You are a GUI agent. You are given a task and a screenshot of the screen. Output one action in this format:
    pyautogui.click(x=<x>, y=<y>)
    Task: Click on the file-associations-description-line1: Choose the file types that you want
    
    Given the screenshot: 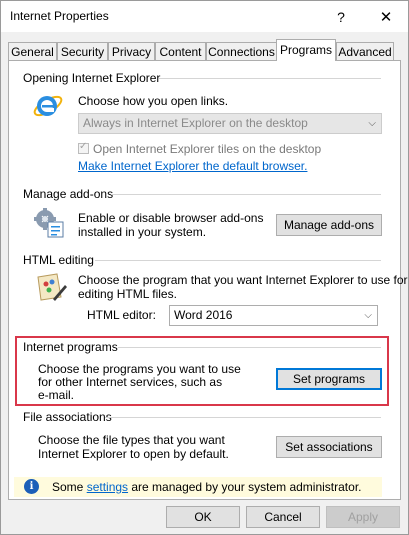 What is the action you would take?
    pyautogui.click(x=131, y=440)
    